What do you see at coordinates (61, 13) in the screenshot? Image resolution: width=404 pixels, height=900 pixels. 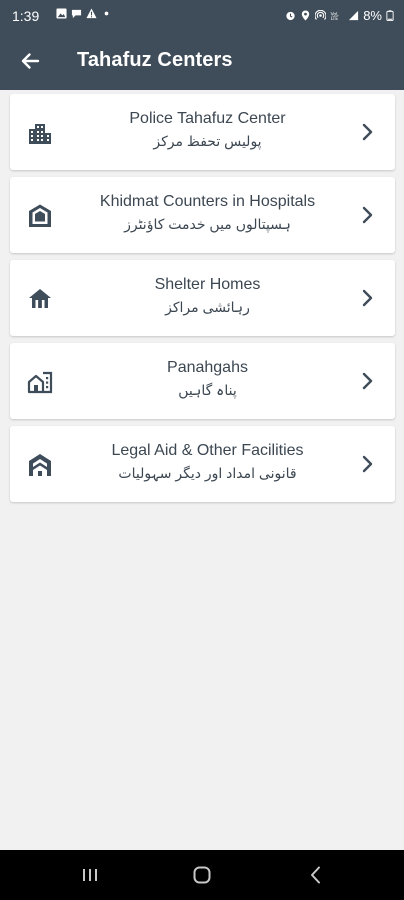 I see `image-icon` at bounding box center [61, 13].